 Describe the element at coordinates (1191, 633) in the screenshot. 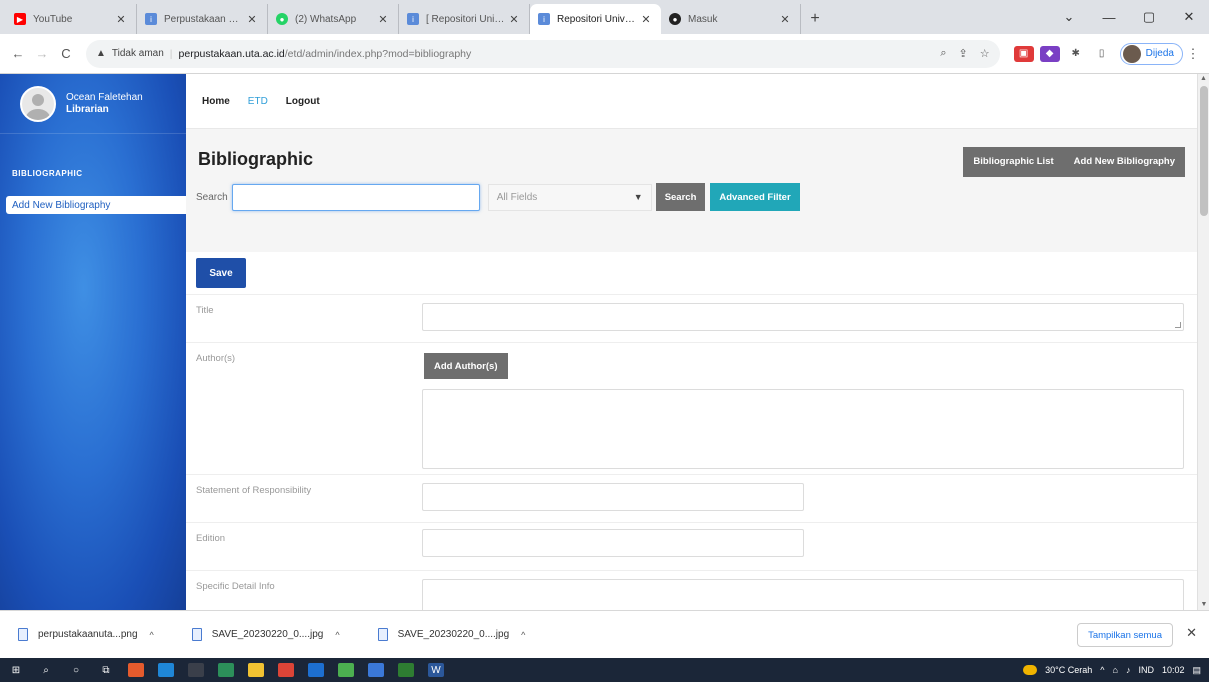

I see `close-downloads-icon: ✕` at that location.